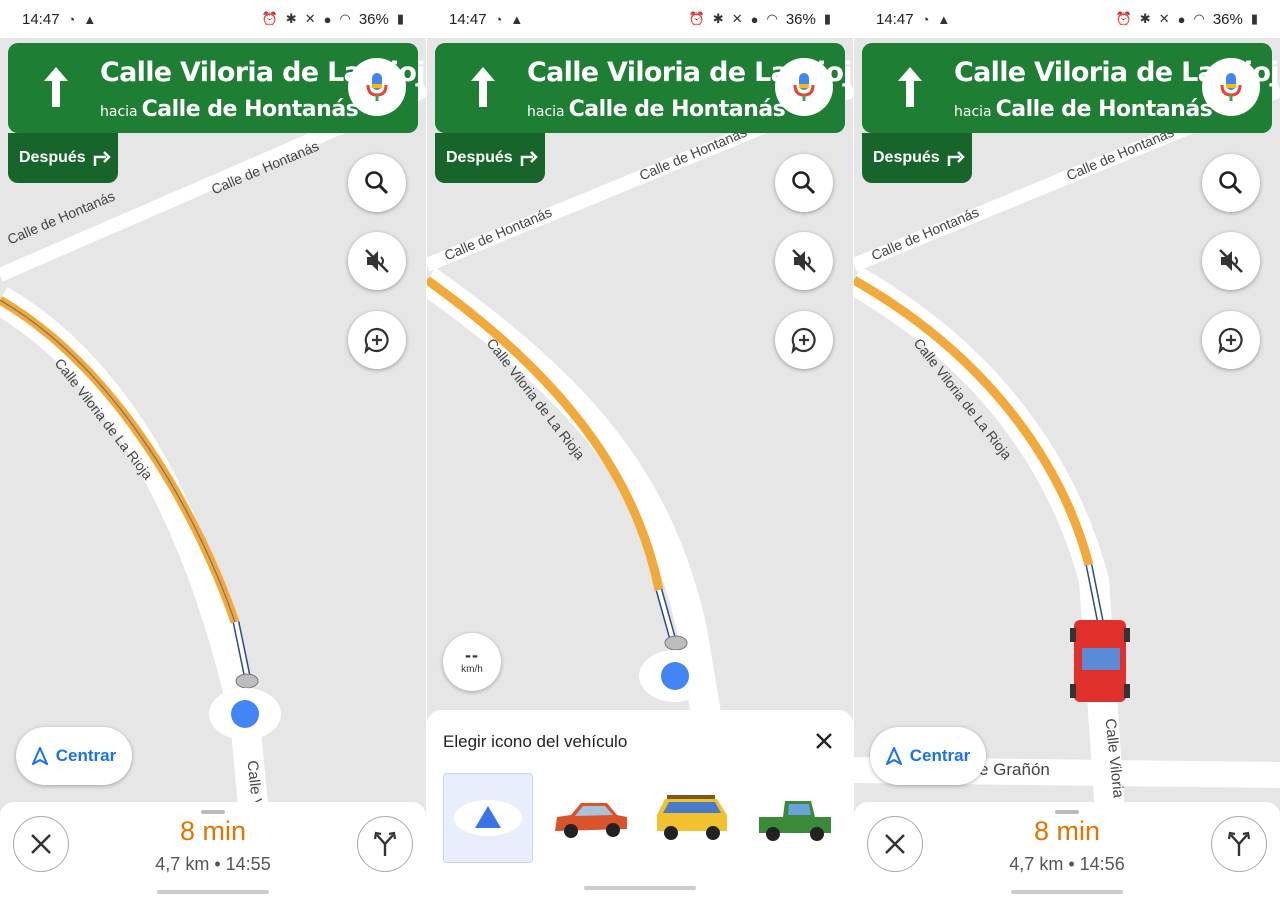 Image resolution: width=1280 pixels, height=901 pixels. I want to click on trip-summary-sheet: 8 min 4,7 km • 14:56, so click(1067, 851).